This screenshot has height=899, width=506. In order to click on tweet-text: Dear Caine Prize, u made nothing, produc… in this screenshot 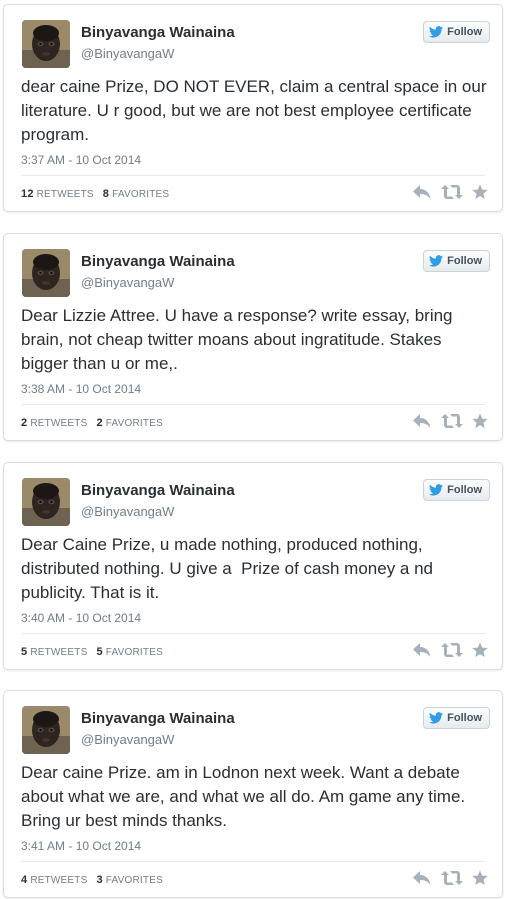, I will do `click(229, 568)`.